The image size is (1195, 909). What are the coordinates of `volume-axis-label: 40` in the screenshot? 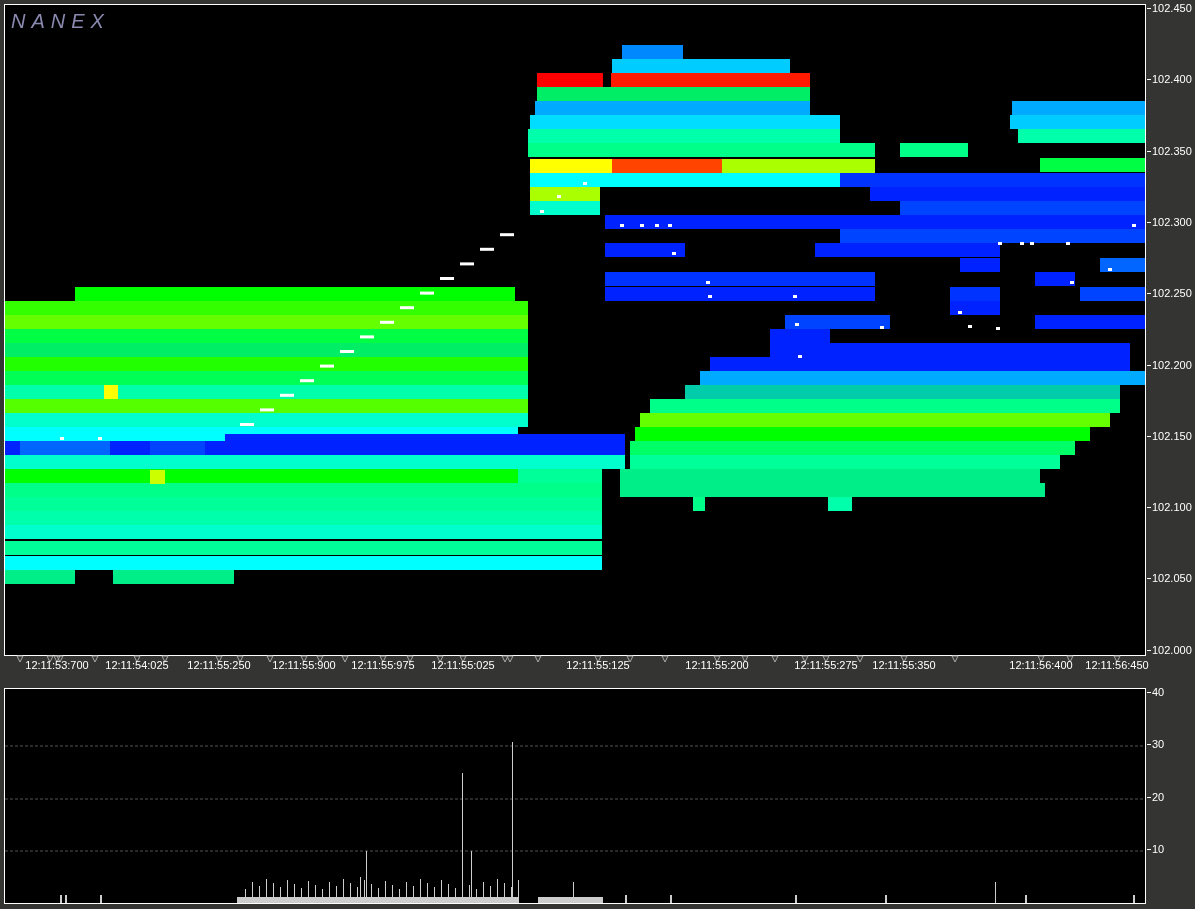 It's located at (1158, 692).